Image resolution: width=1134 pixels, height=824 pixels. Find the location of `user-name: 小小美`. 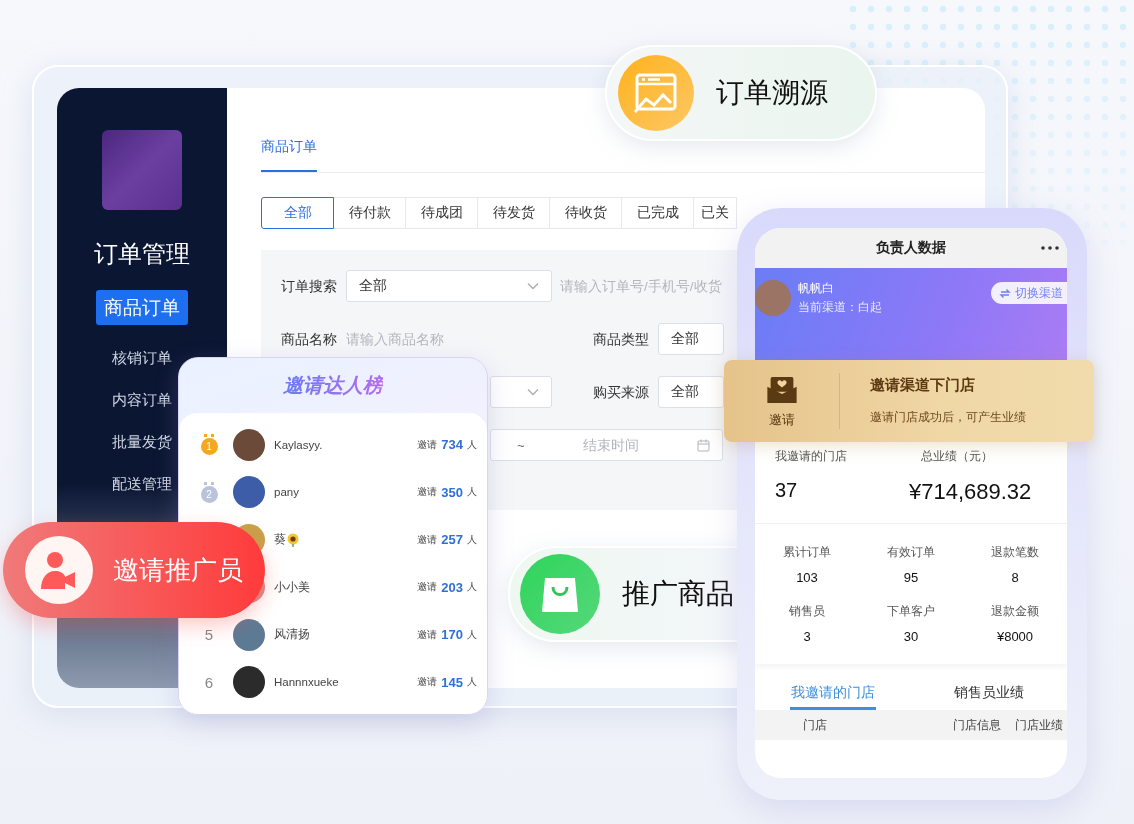

user-name: 小小美 is located at coordinates (292, 587).